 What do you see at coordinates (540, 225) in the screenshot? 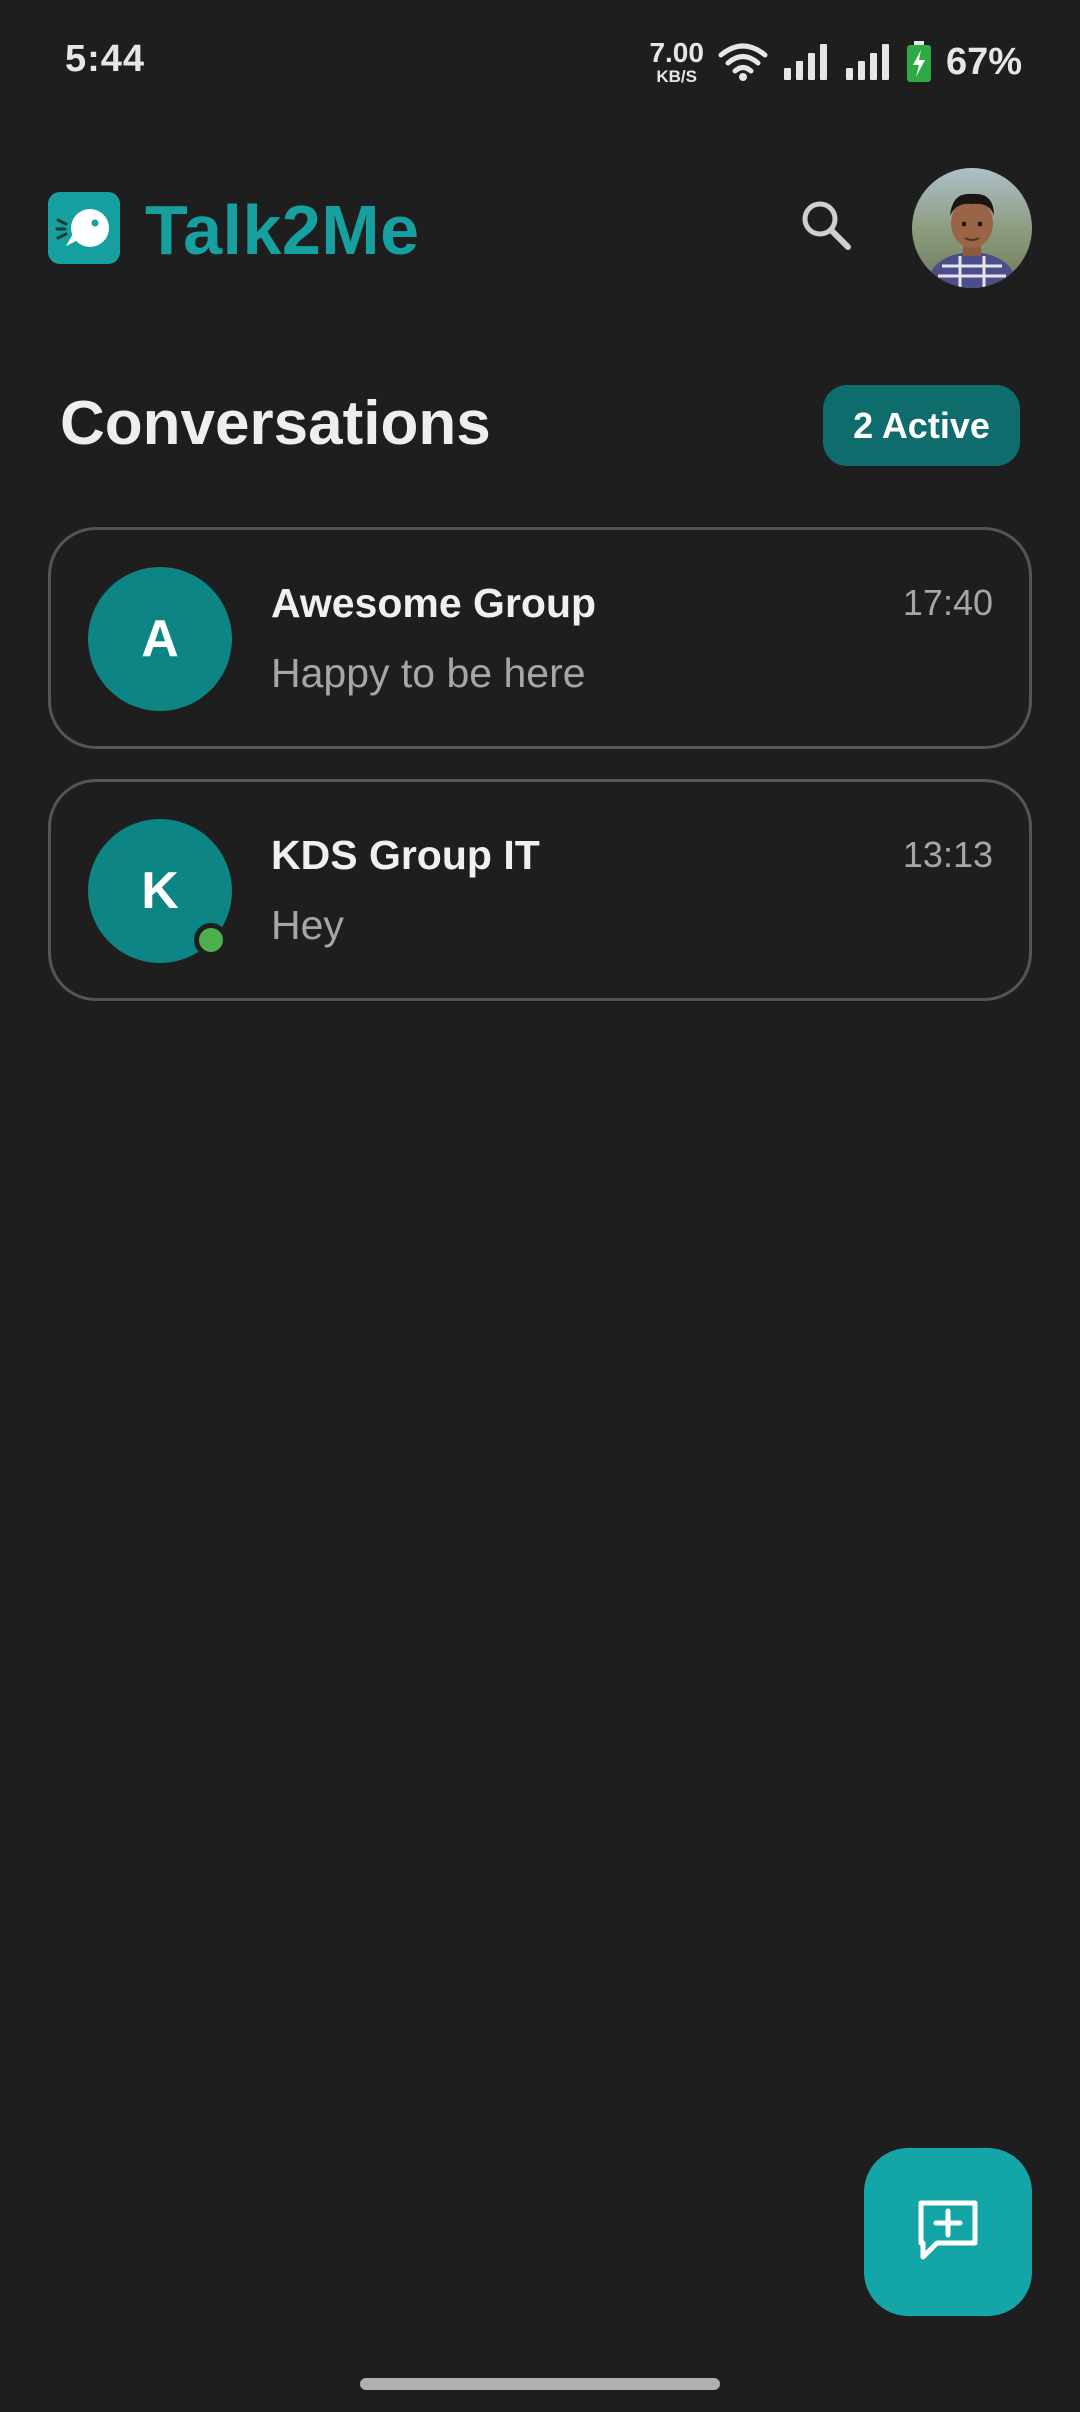
I see `app-bar: Talk2Me` at bounding box center [540, 225].